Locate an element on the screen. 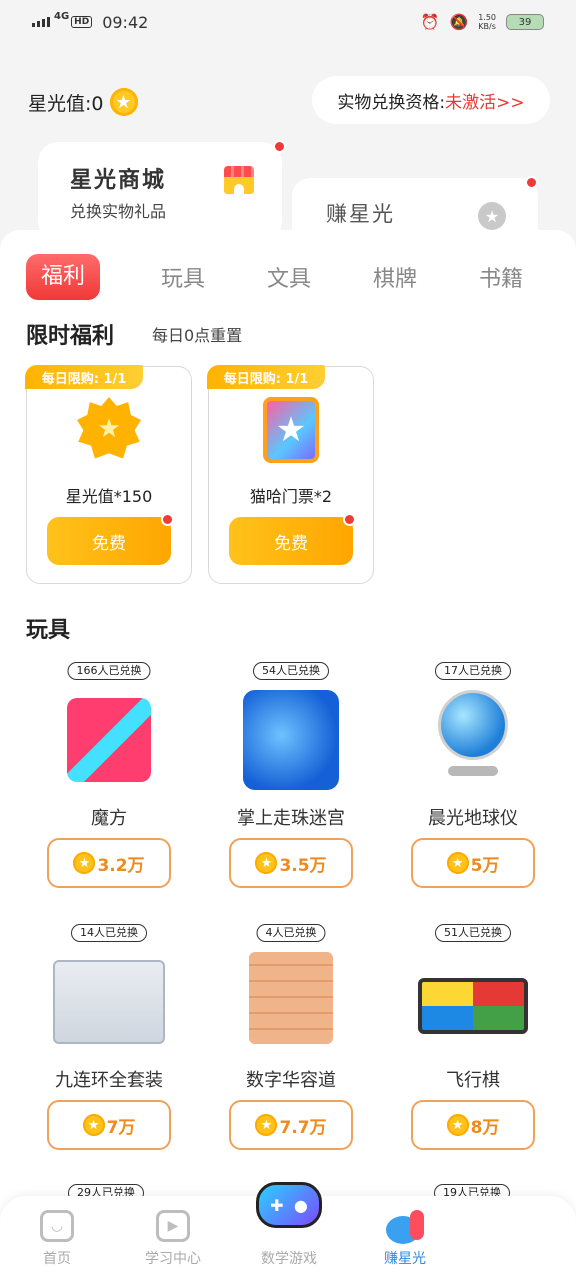 Image resolution: width=576 pixels, height=1280 pixels. price-button: ★ 3.2万 is located at coordinates (109, 863).